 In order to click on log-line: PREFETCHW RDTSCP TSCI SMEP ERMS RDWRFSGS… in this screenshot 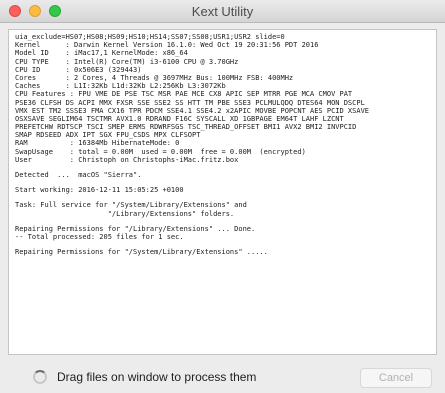, I will do `click(186, 127)`.